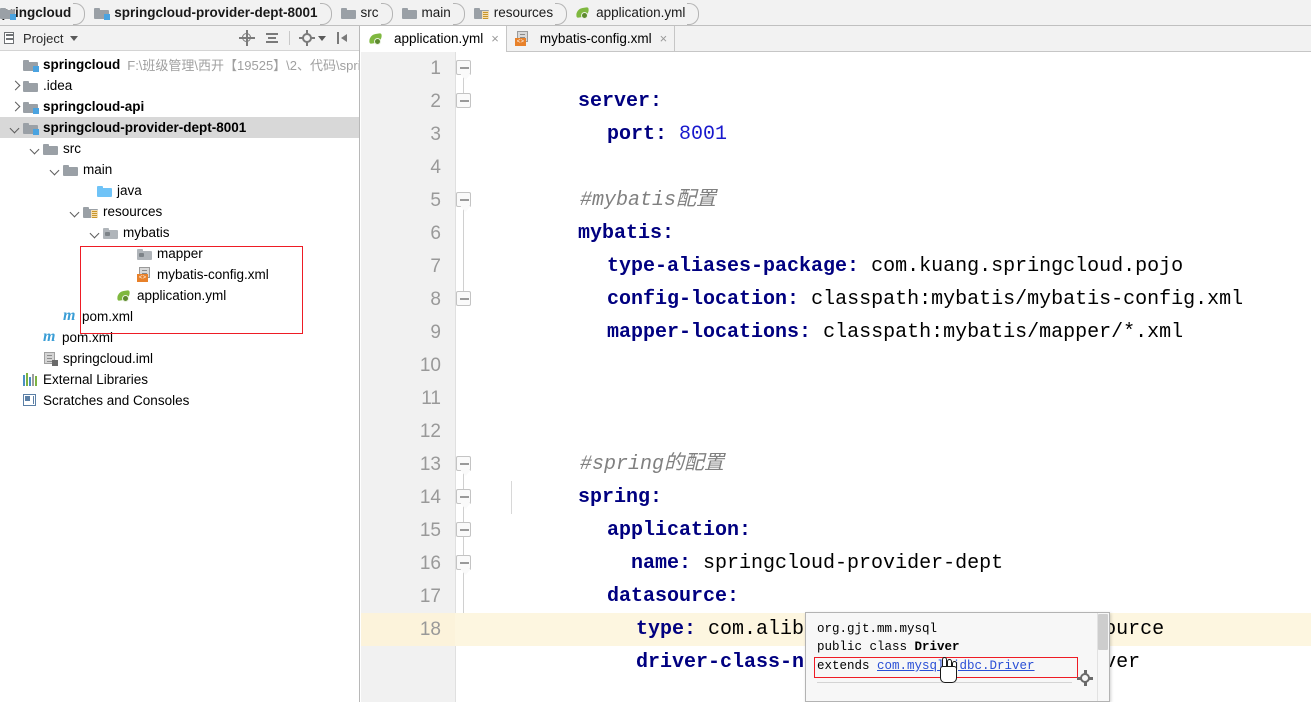 The image size is (1311, 702). Describe the element at coordinates (272, 38) in the screenshot. I see `collapse-all-icon` at that location.